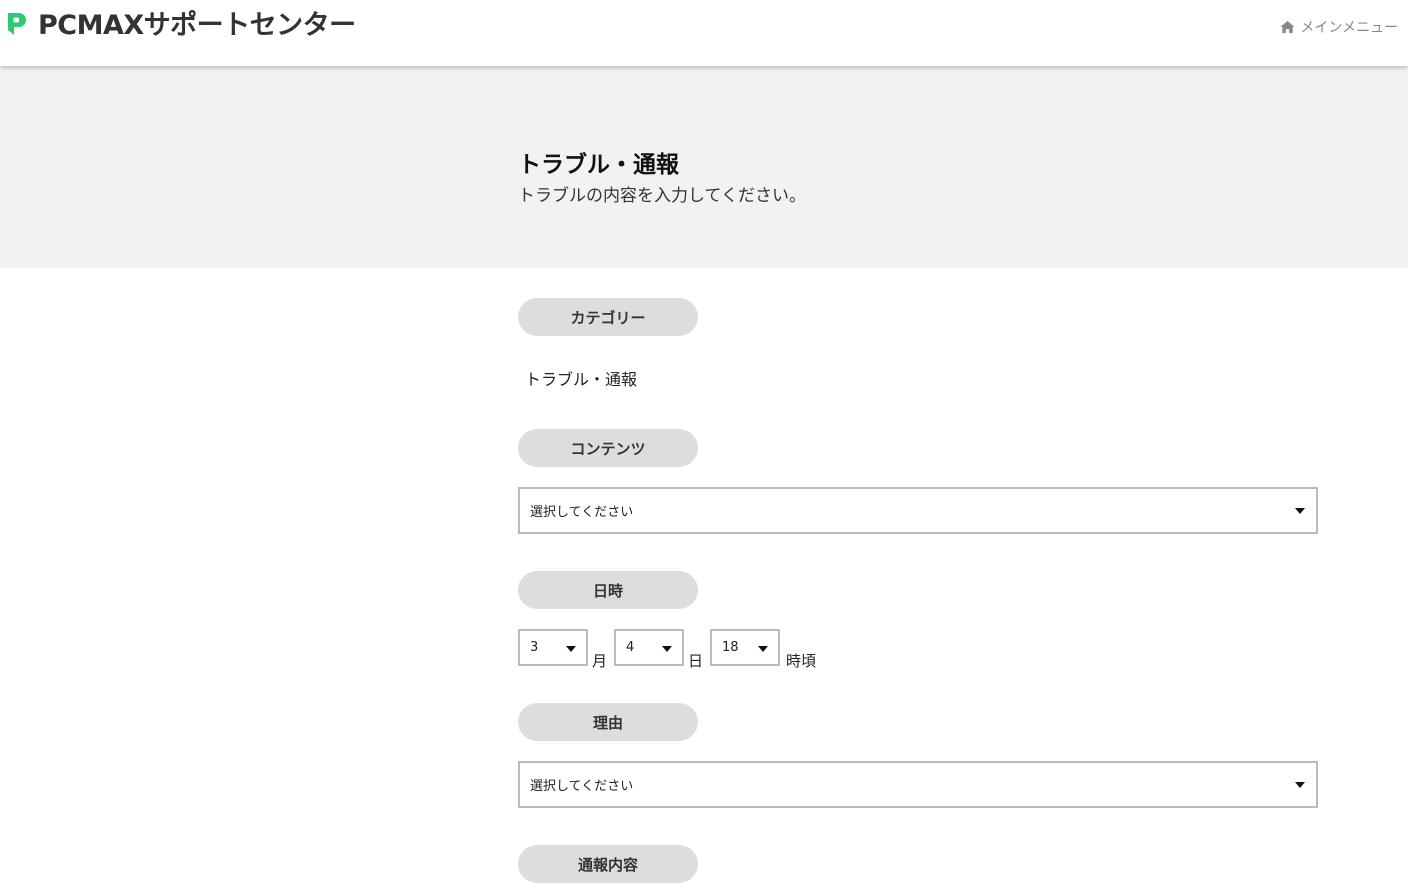  I want to click on main-menu-link: メインメニュー, so click(1339, 27).